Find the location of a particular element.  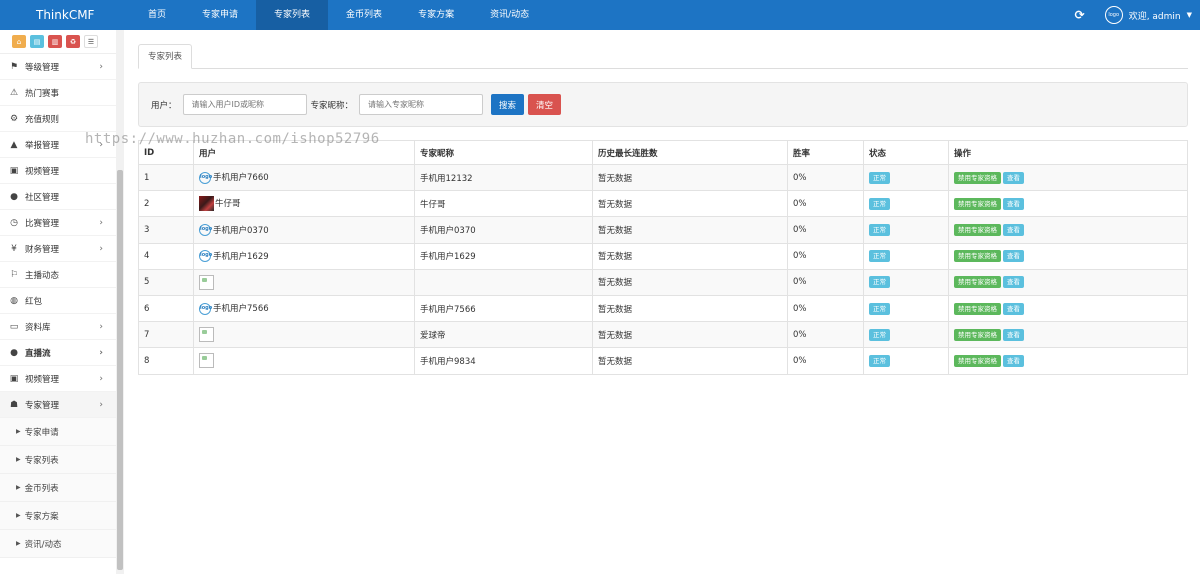

recycle-icon: ♻ is located at coordinates (73, 41).